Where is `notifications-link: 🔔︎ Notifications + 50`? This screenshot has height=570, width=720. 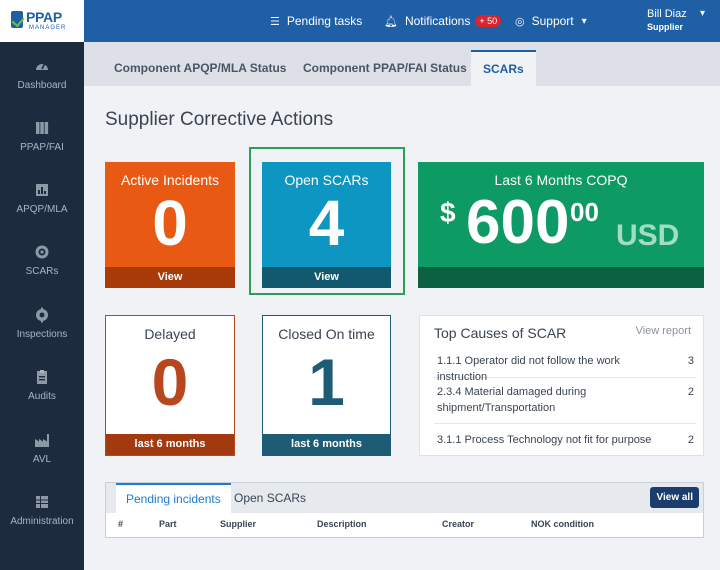
notifications-link: 🔔︎ Notifications + 50 is located at coordinates (443, 21).